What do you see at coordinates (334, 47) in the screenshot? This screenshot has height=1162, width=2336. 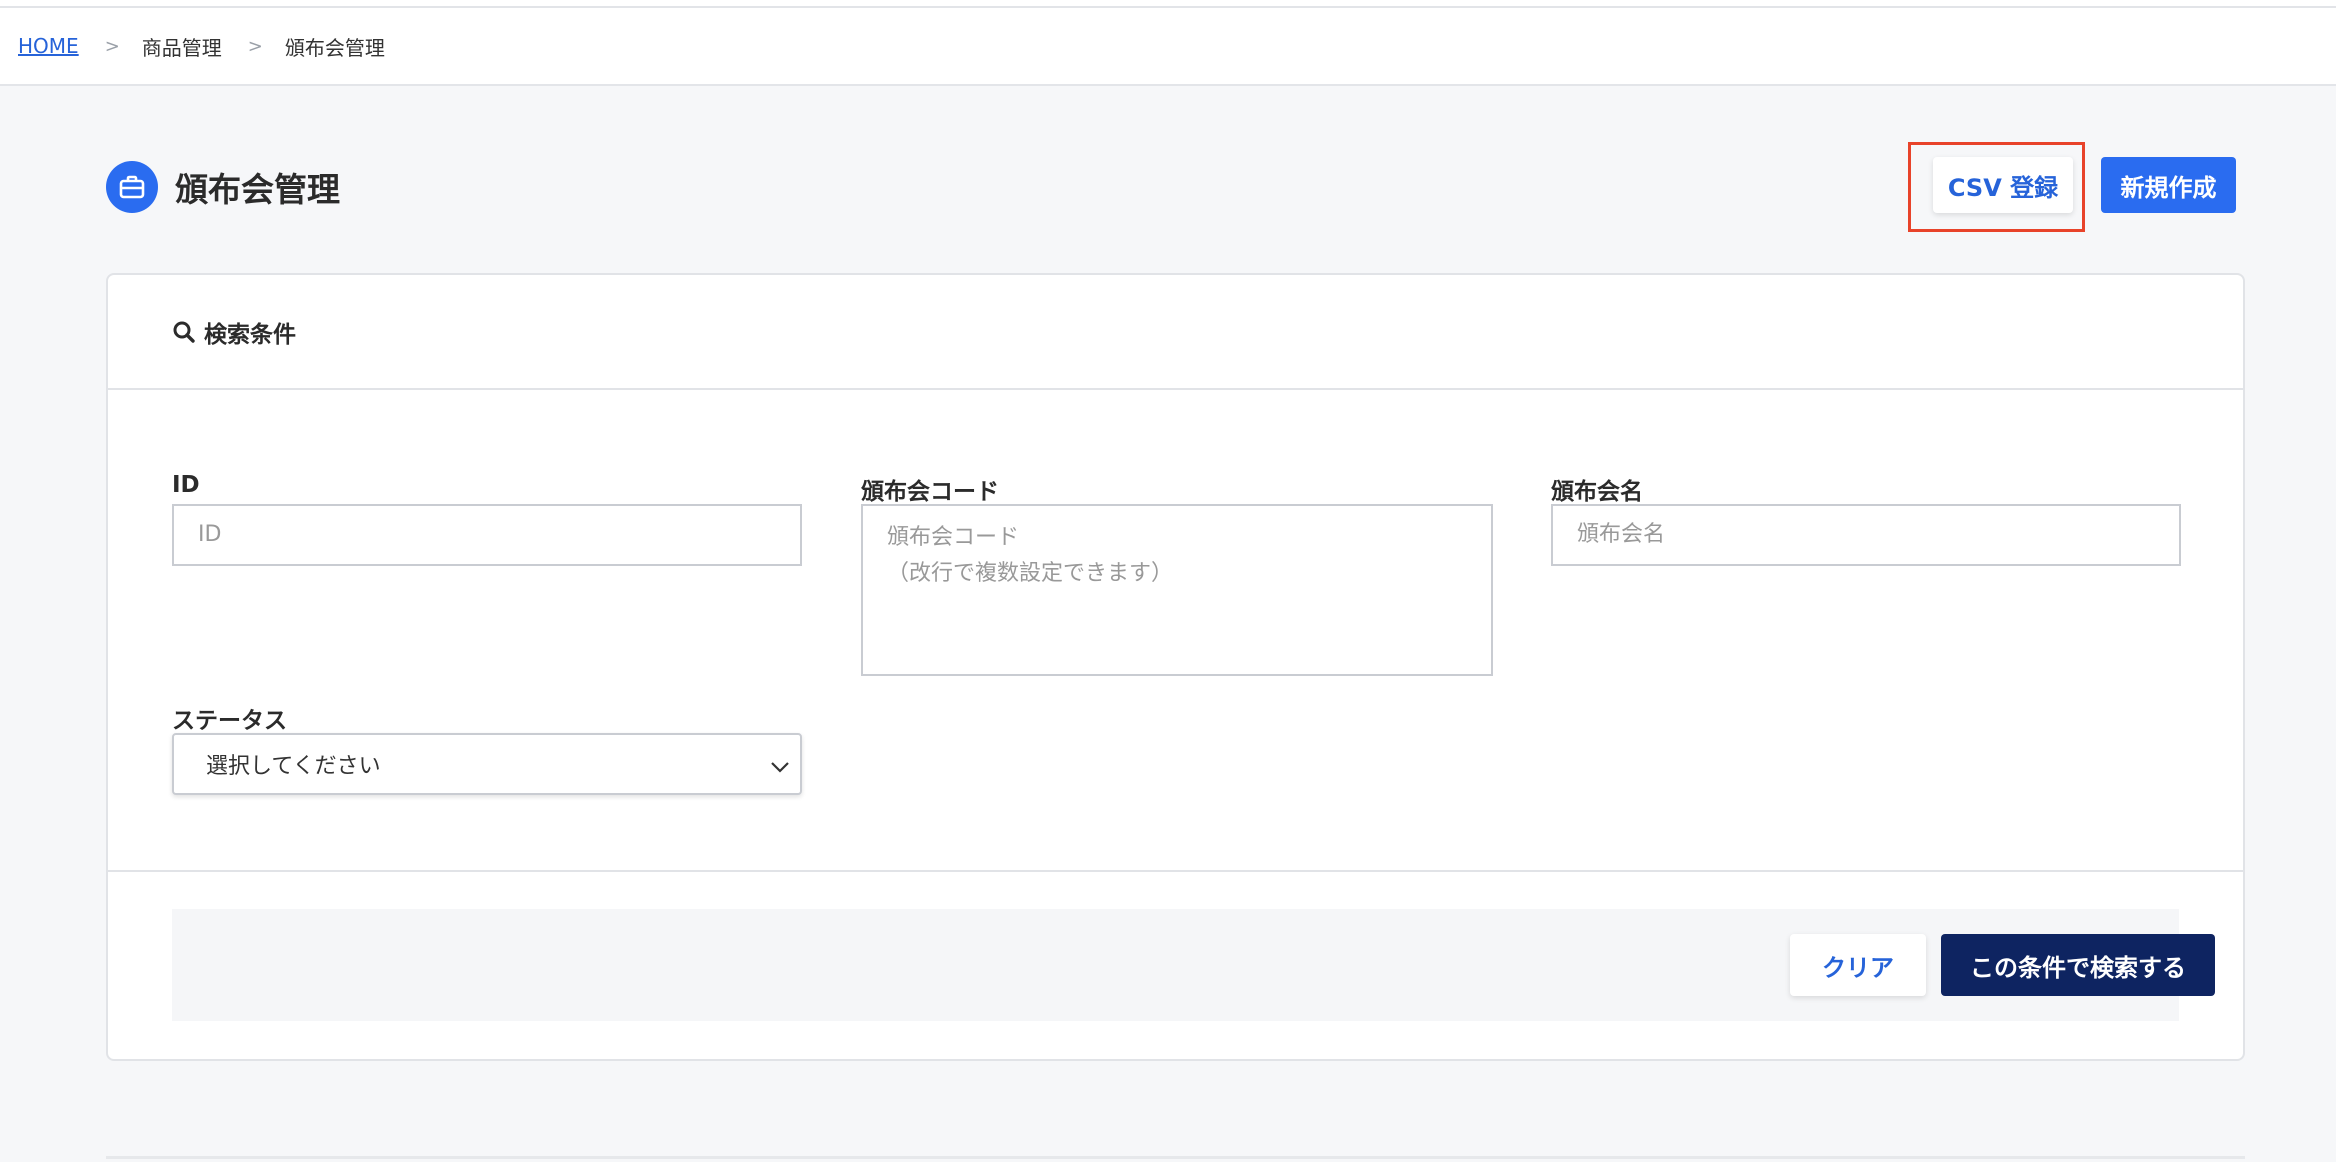 I see `breadcrumb-item-current: 頒布会管理` at bounding box center [334, 47].